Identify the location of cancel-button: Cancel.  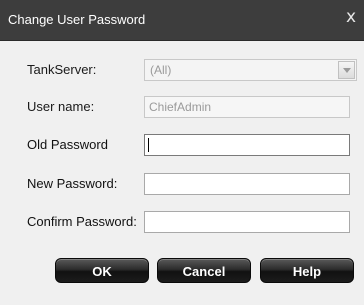
(204, 270).